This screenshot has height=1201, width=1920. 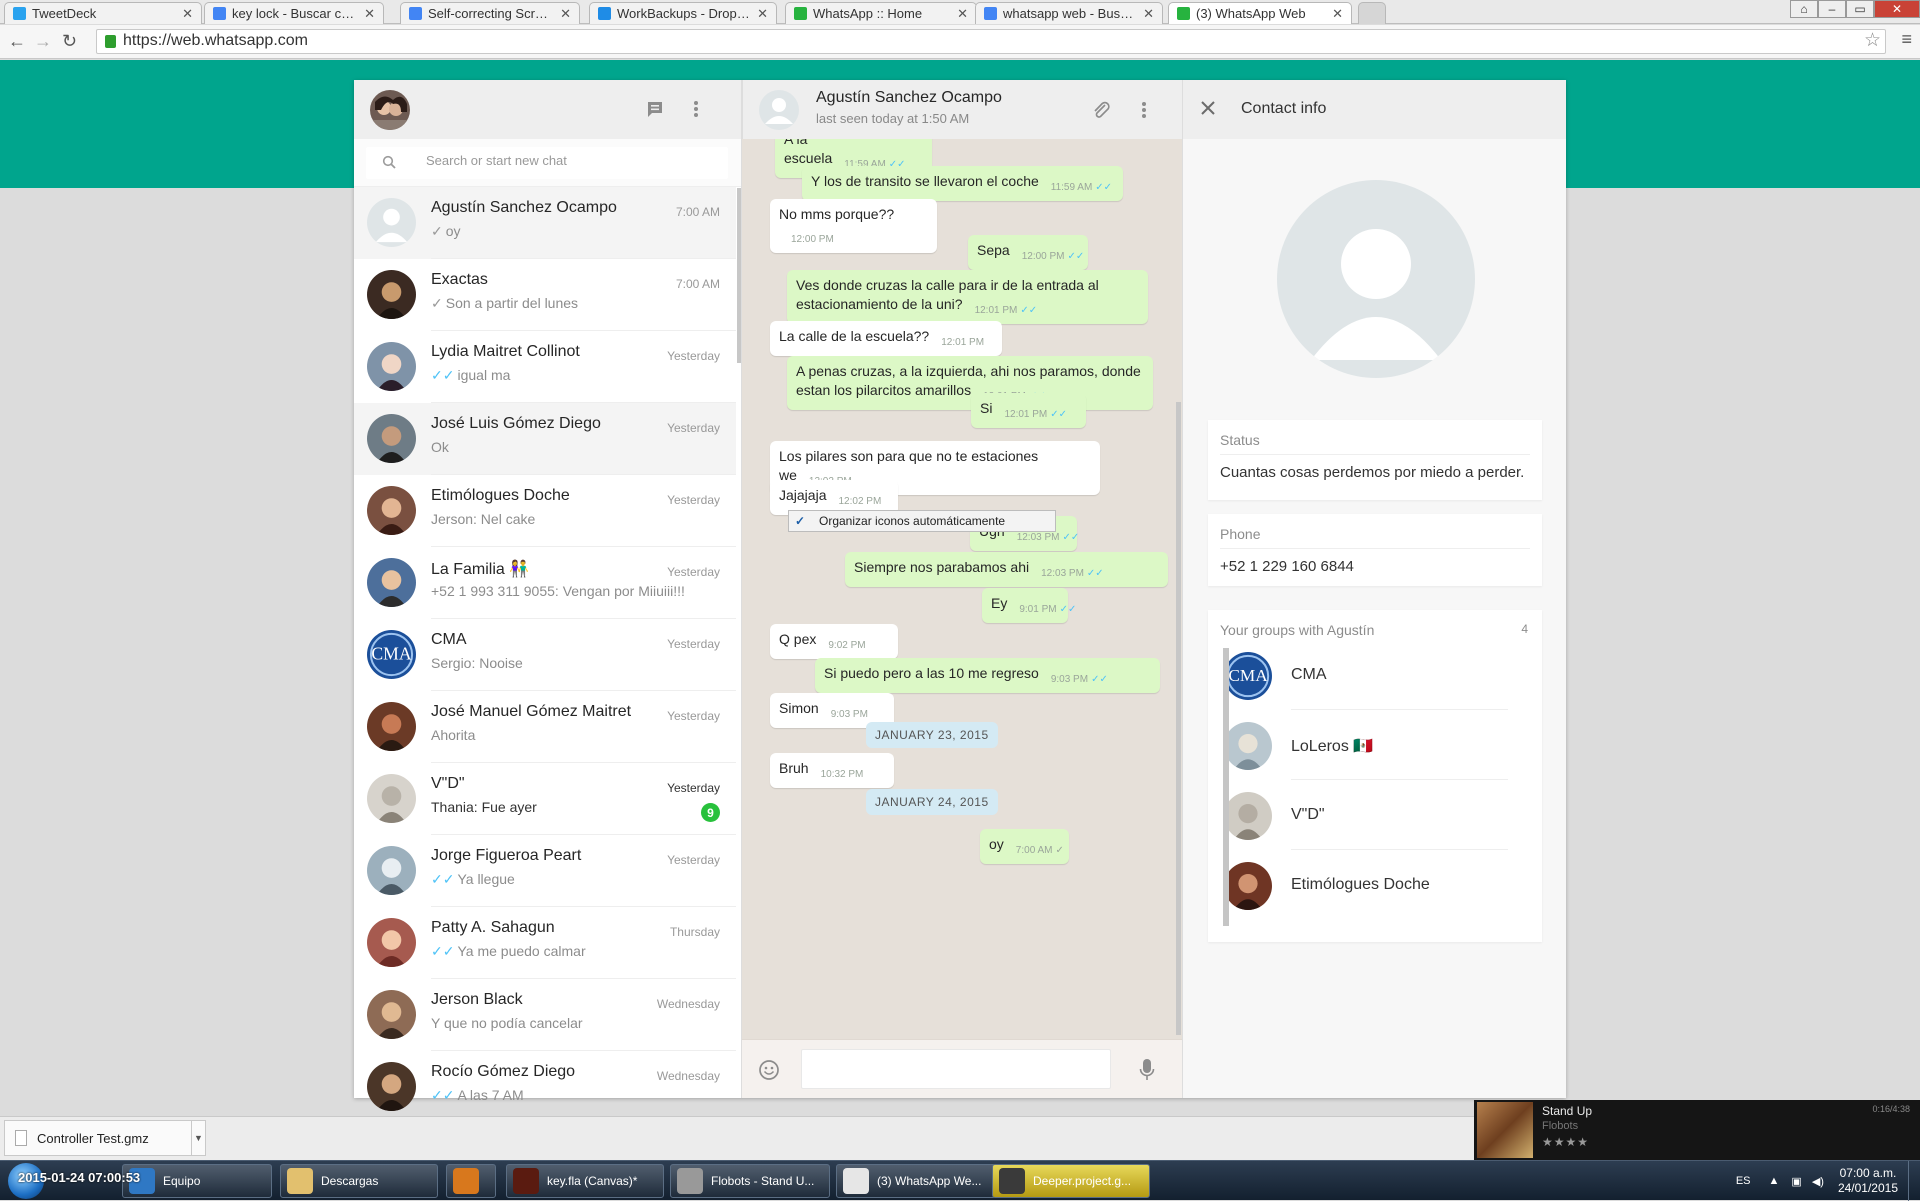 I want to click on browser-tab: TweetDeck ✕, so click(x=103, y=13).